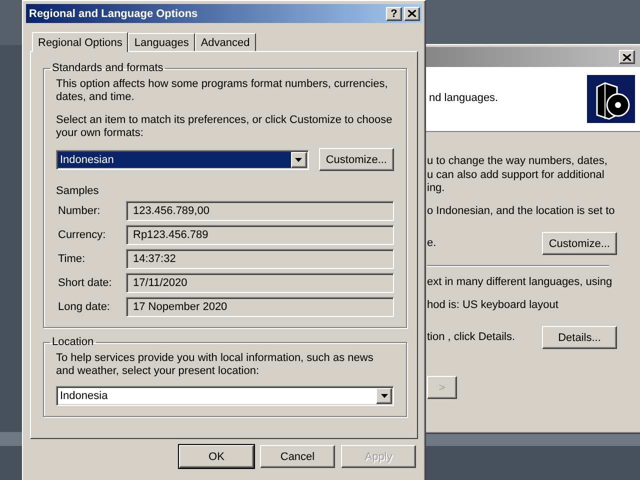 This screenshot has width=640, height=480. Describe the element at coordinates (493, 305) in the screenshot. I see `description-text: hod is: US keyboard layout` at that location.